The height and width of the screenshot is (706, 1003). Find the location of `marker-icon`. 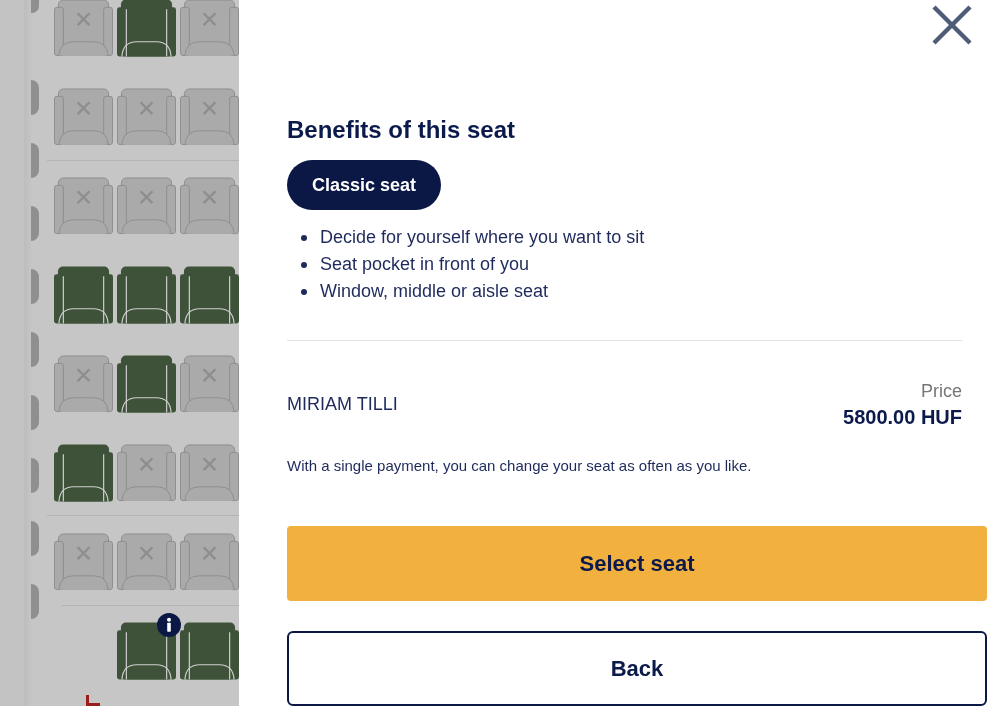

marker-icon is located at coordinates (93, 700).